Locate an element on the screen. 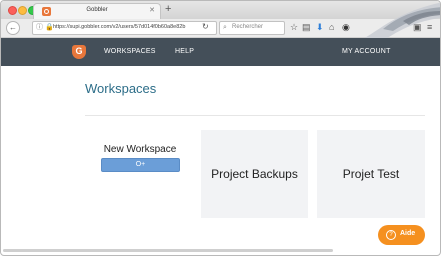  workspace-name: Projet Test is located at coordinates (371, 174).